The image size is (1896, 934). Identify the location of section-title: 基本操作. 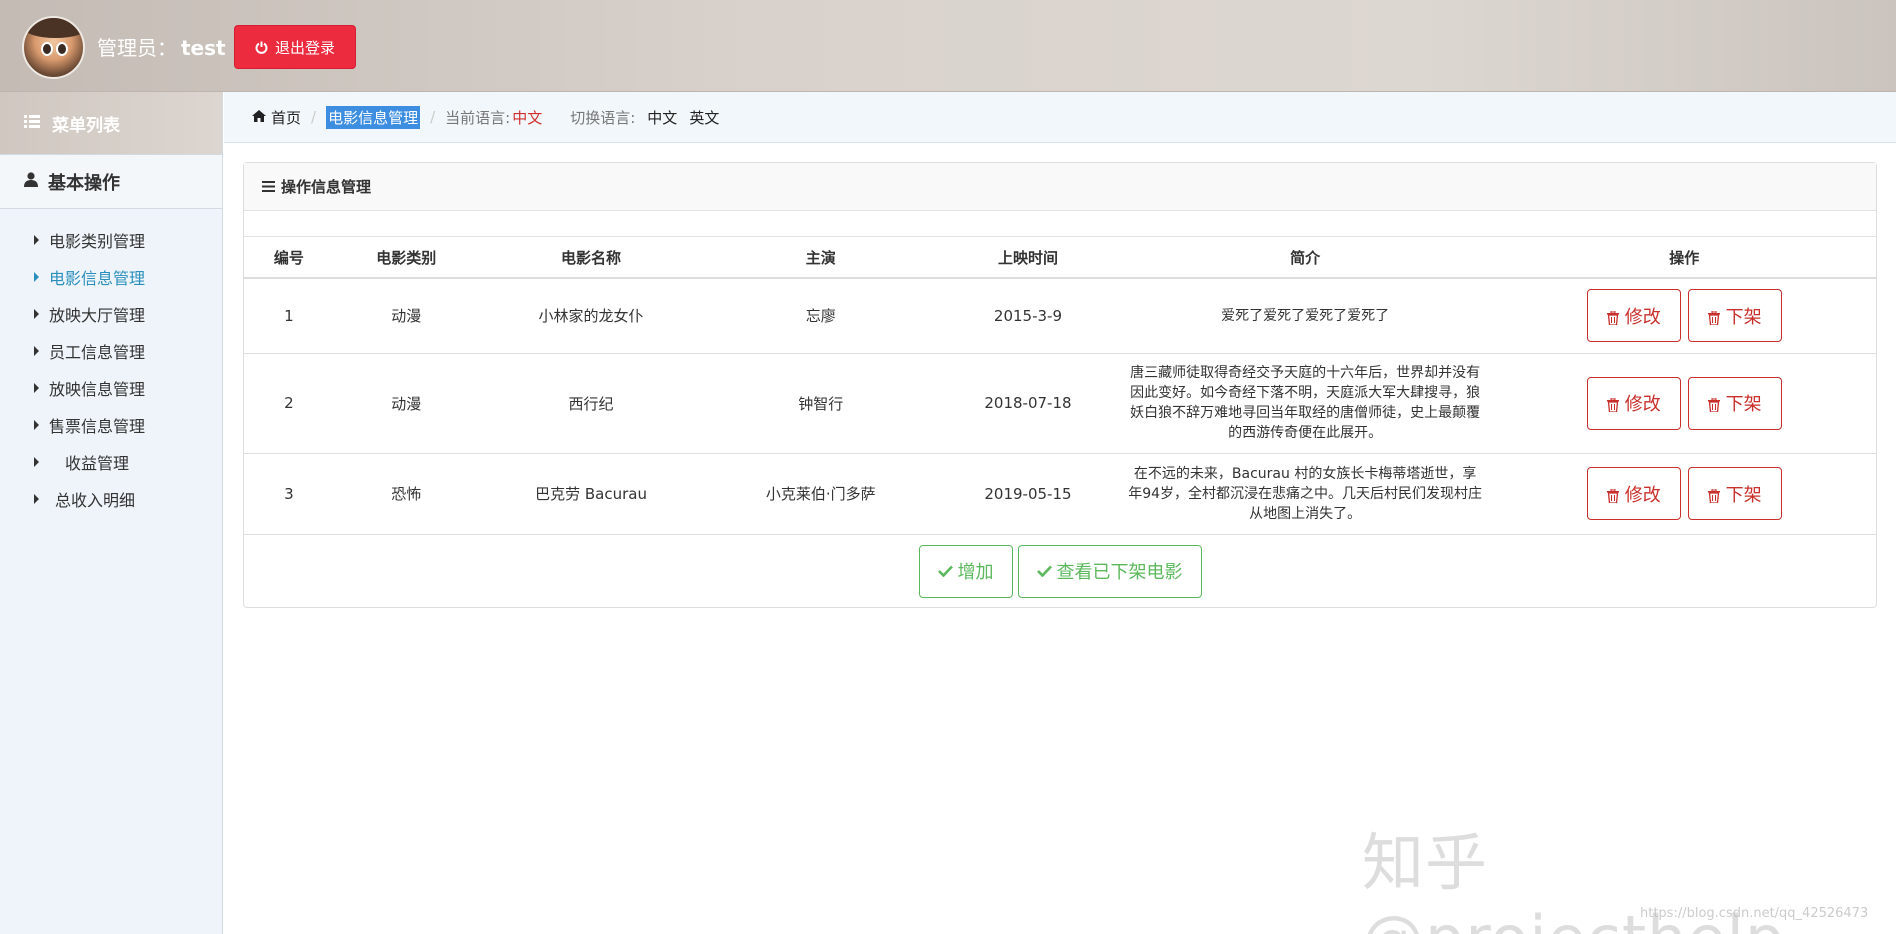
(84, 183).